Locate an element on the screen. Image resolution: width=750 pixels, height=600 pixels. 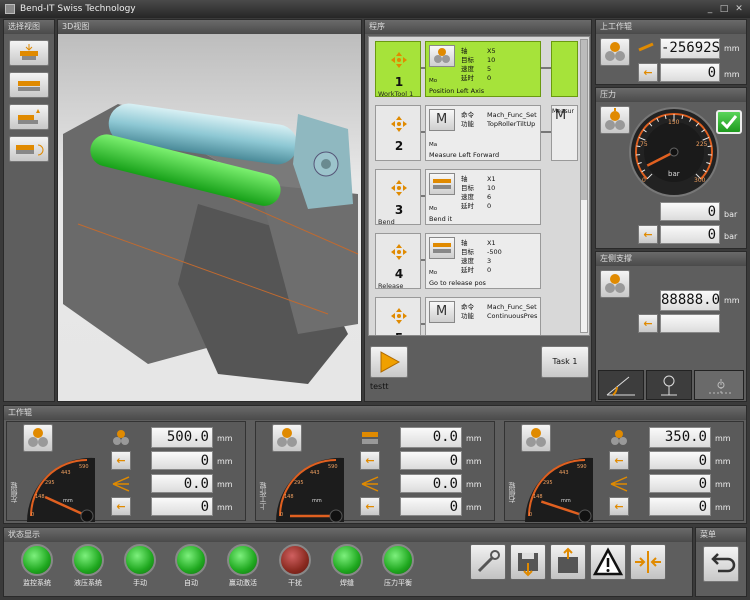
upper-roll-select-button is located at coordinates (615, 52).